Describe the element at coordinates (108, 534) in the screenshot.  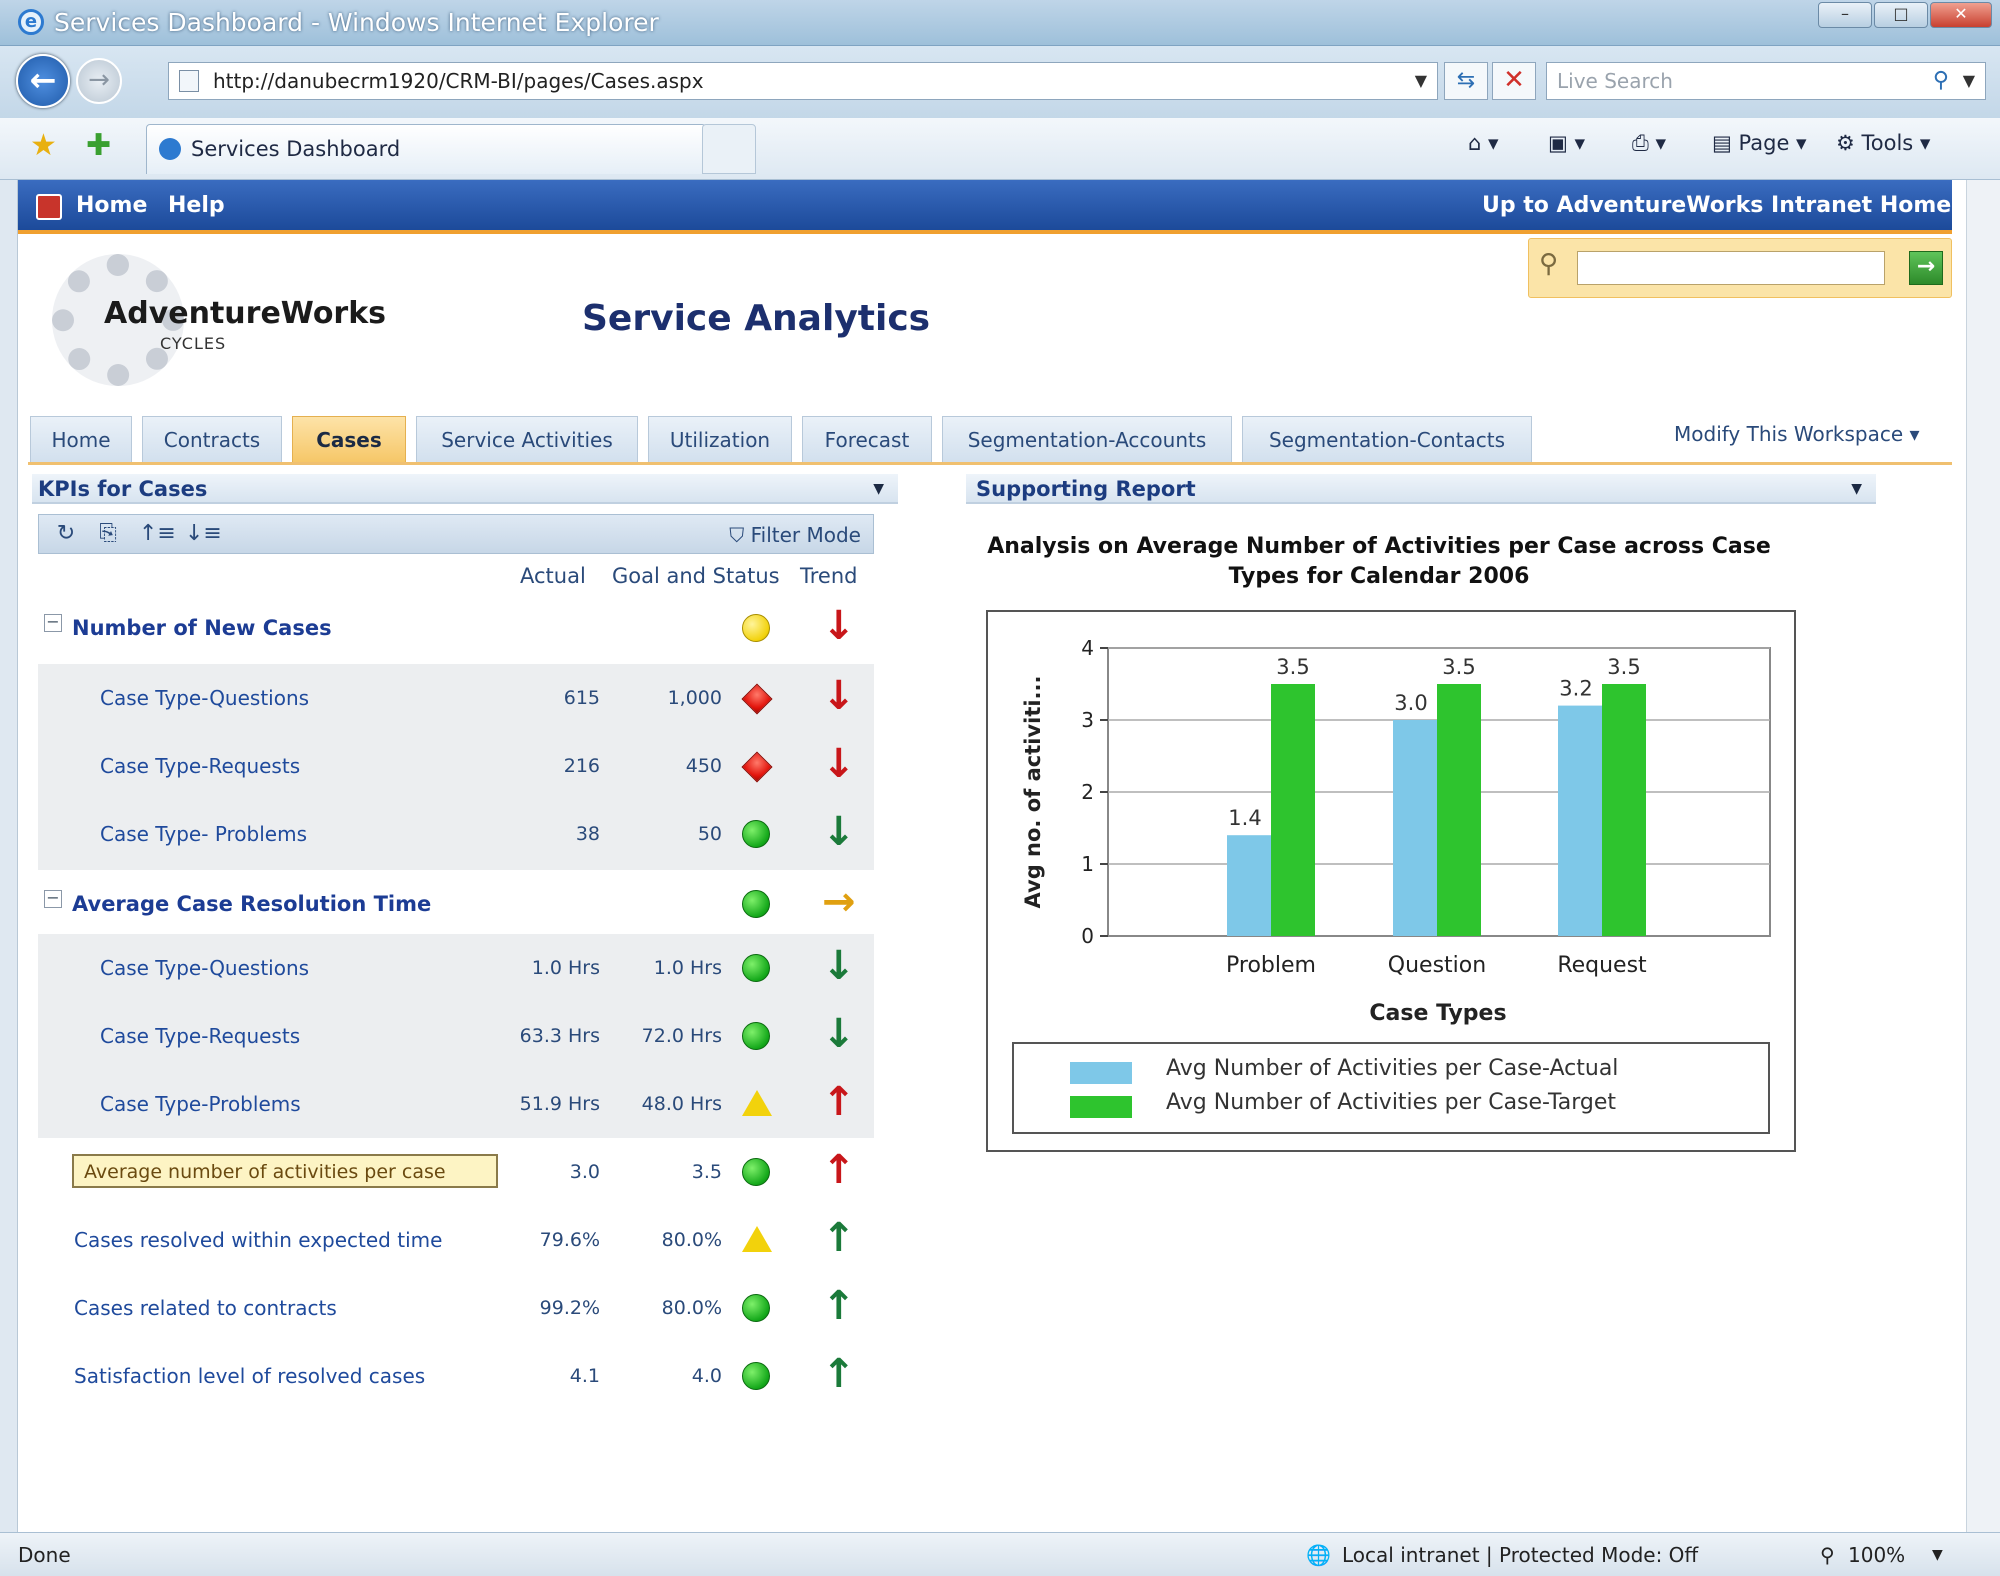
I see `export-icon: ⎘` at that location.